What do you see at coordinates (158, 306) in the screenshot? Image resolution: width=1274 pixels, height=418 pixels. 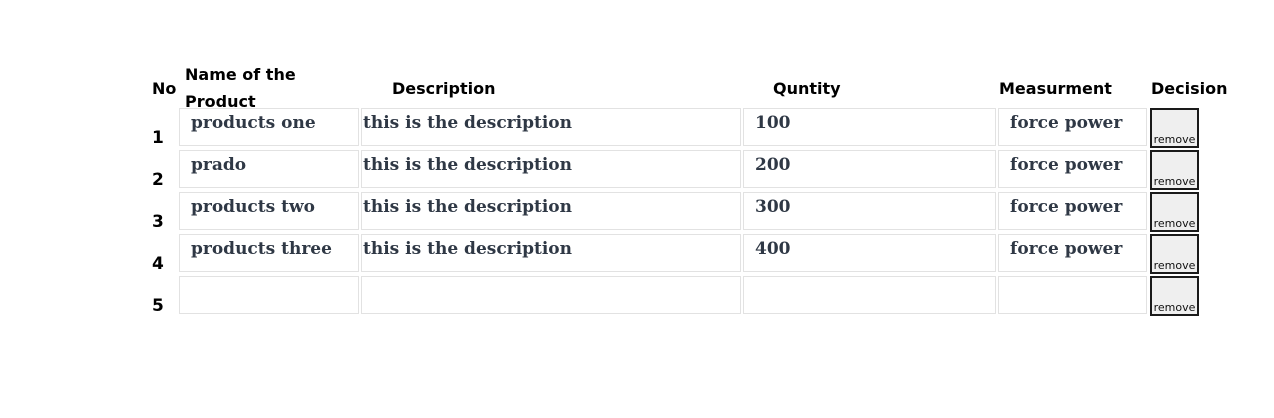 I see `row-number: 5` at bounding box center [158, 306].